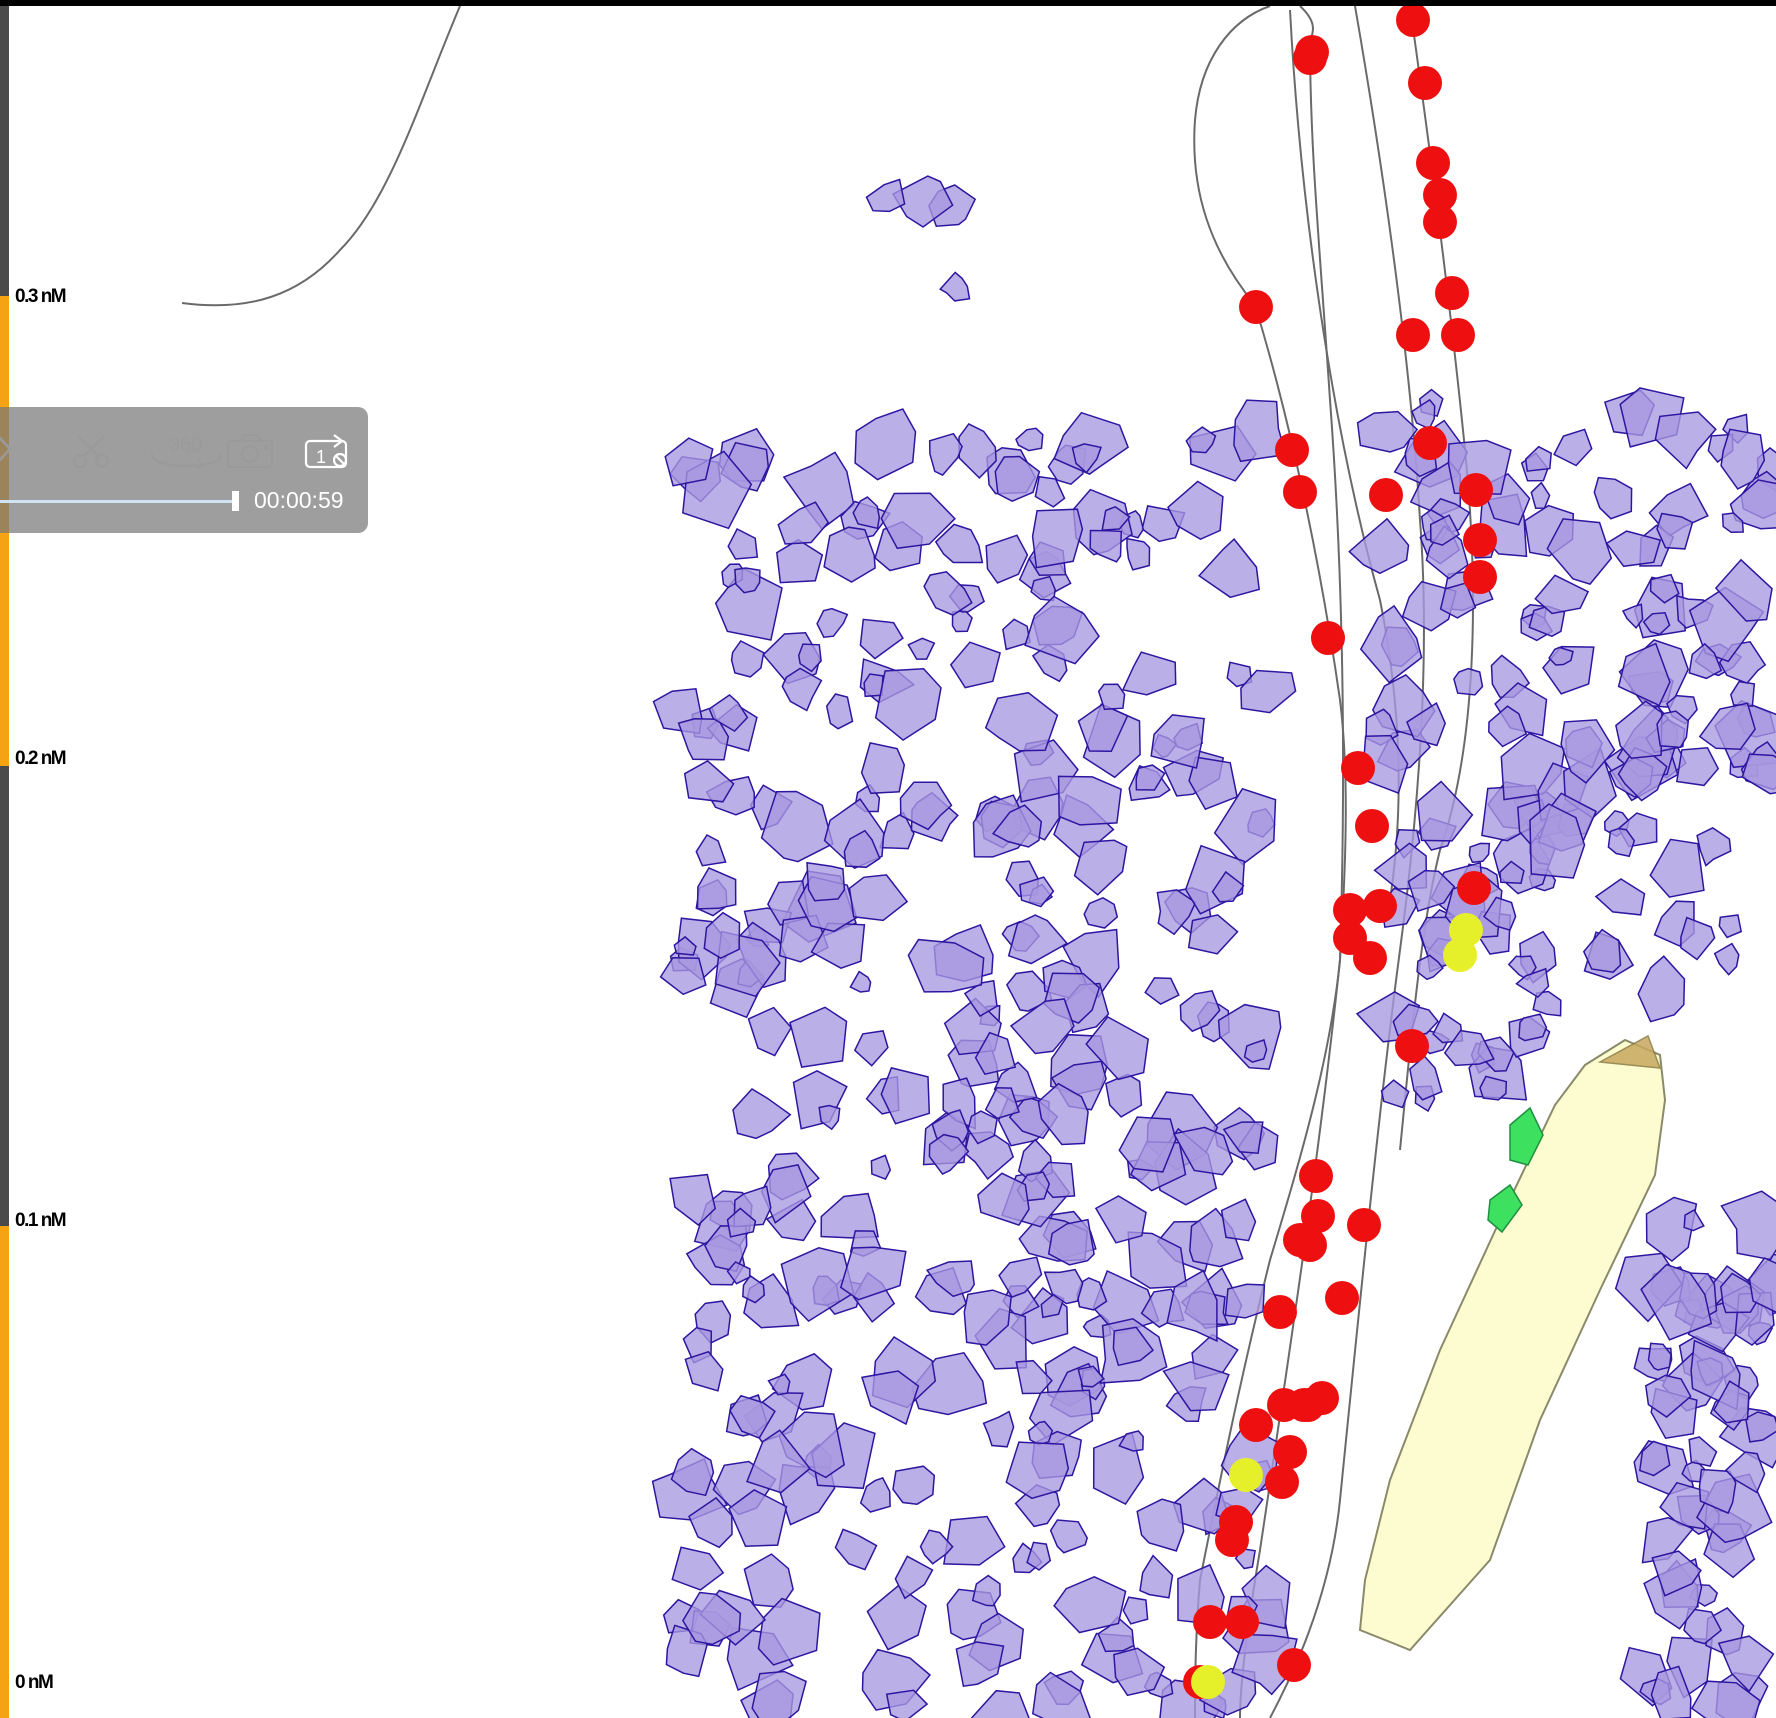 This screenshot has height=1718, width=1776. I want to click on play-icon, so click(6, 451).